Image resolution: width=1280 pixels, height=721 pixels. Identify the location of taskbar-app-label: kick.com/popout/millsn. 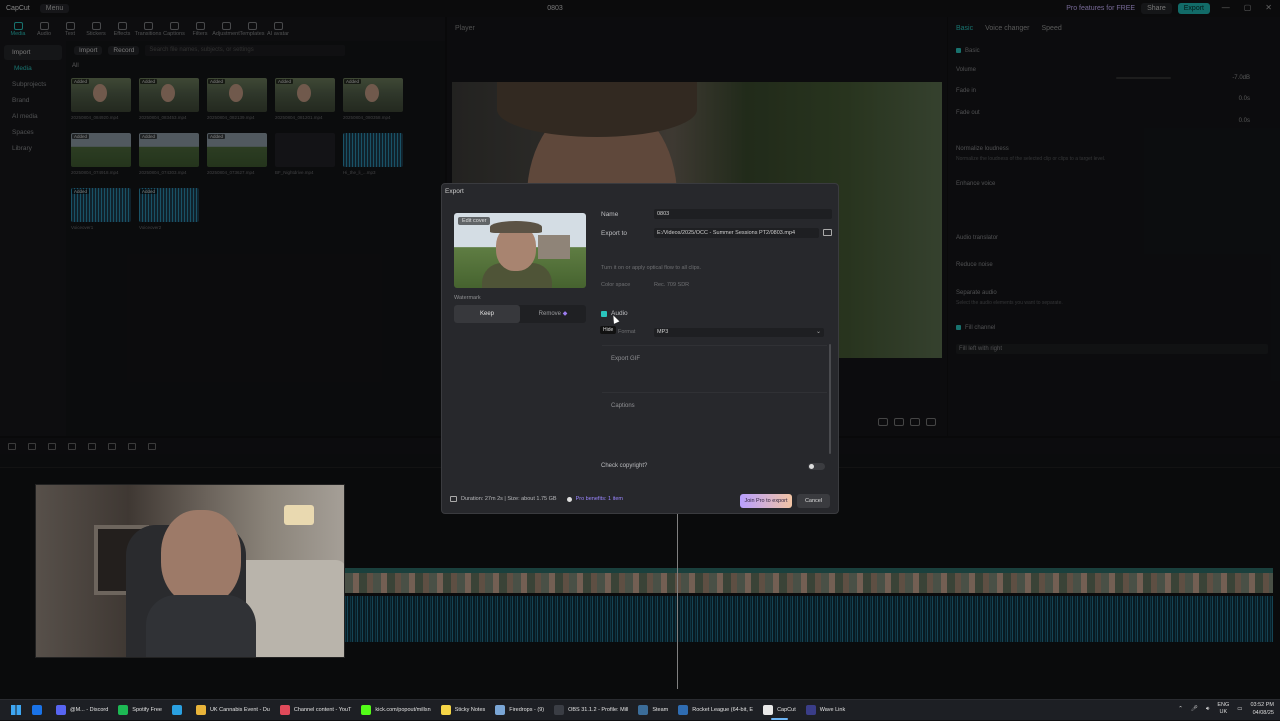
(403, 710).